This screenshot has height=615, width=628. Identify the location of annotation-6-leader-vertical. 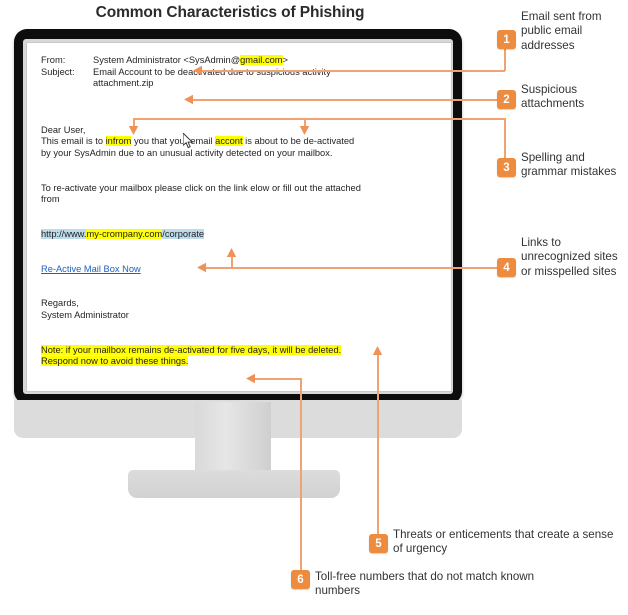
(301, 474).